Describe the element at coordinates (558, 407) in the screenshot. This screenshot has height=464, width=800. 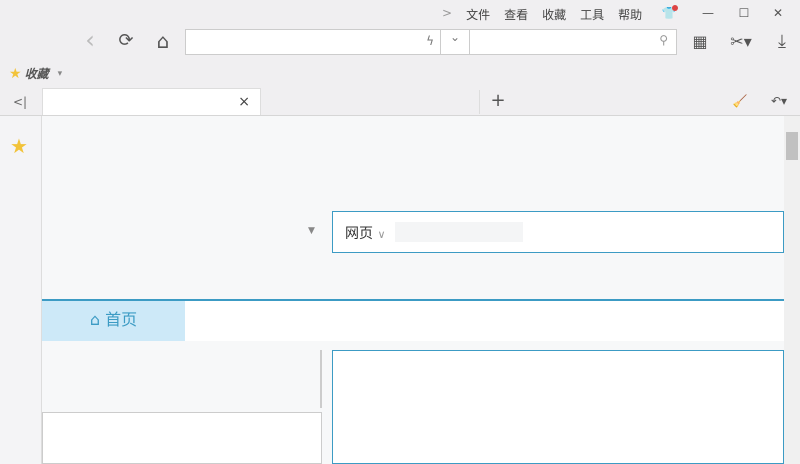
I see `main-panel` at that location.